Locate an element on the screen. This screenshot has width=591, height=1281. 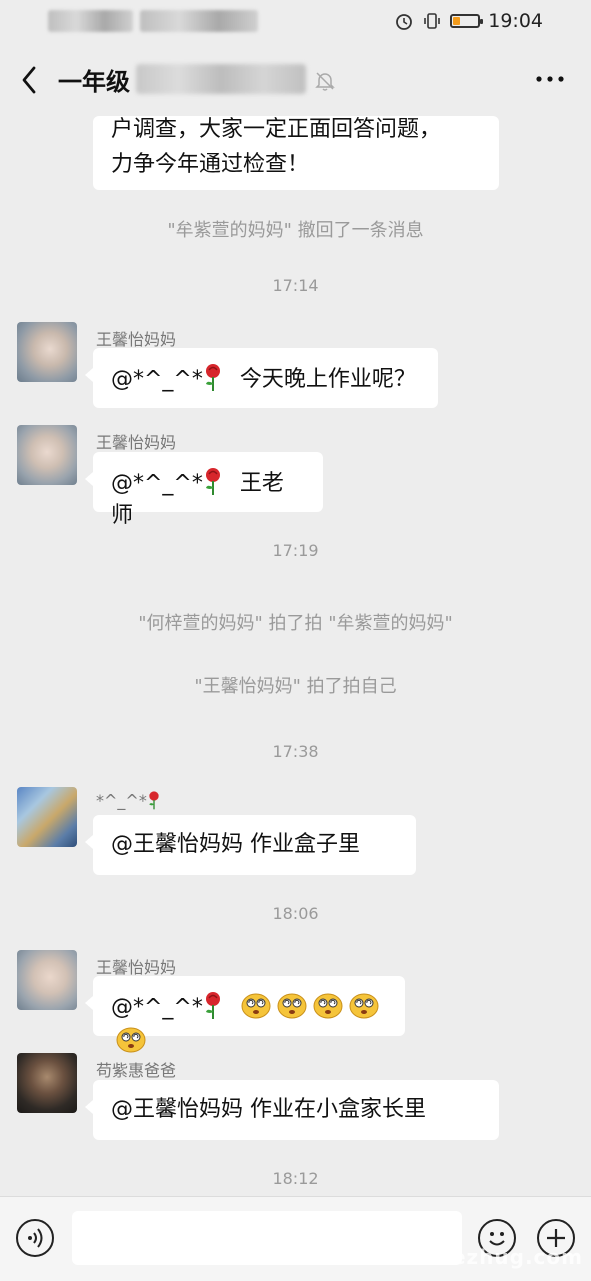
message-bubble: @王馨怡妈妈 作业盒子里 is located at coordinates (250, 845).